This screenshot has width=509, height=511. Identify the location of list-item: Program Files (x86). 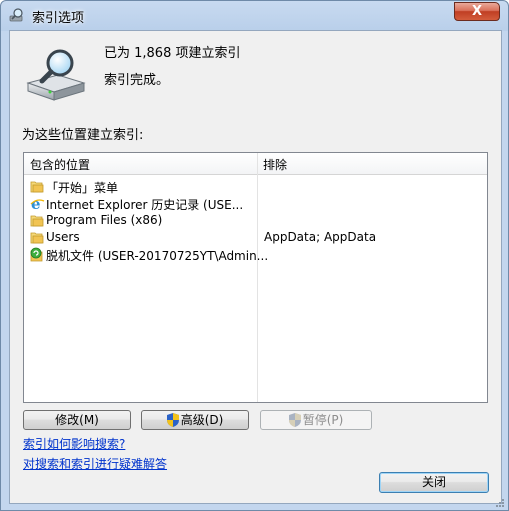
(255, 220).